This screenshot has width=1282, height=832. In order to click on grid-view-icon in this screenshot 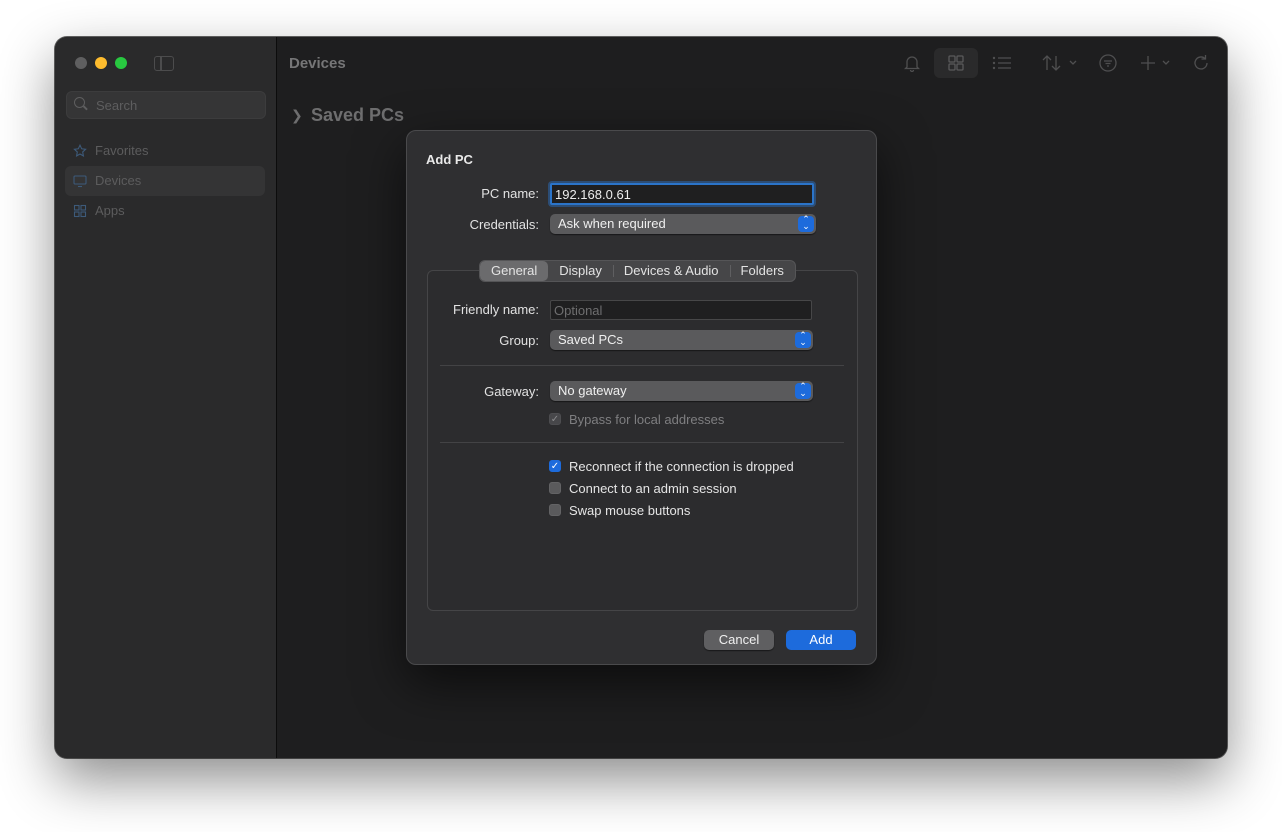, I will do `click(956, 63)`.